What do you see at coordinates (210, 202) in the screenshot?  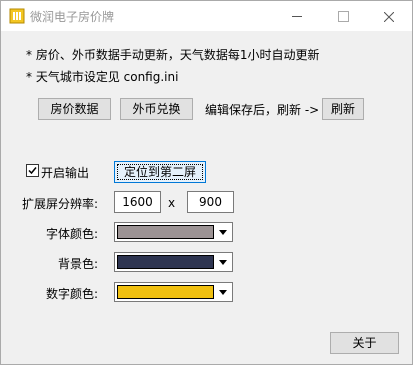 I see `resolution-height-input: 900` at bounding box center [210, 202].